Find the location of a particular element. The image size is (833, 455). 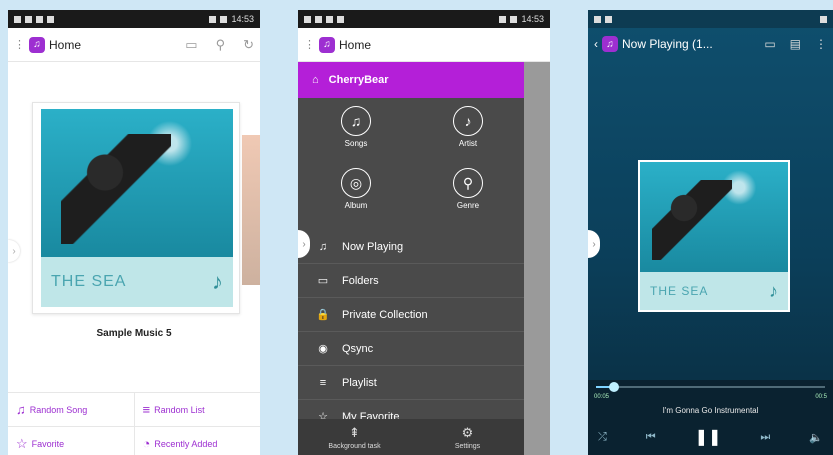

random-list-button: ≡ Random List is located at coordinates (197, 409).